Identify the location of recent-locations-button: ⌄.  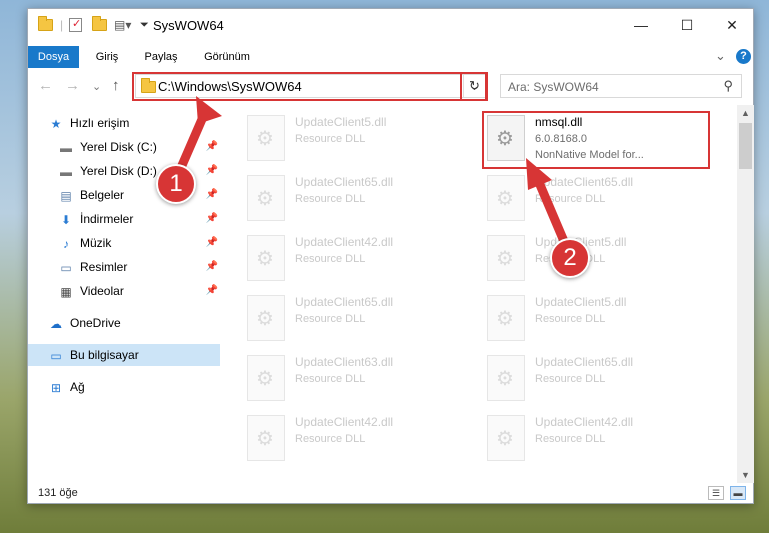
(96, 86).